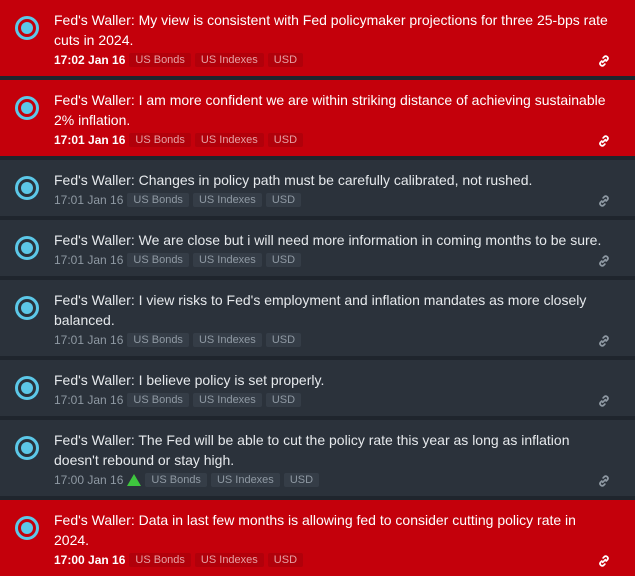 This screenshot has width=635, height=576. Describe the element at coordinates (332, 60) in the screenshot. I see `news-meta: 17:02 Jan 16 US Bonds US Indexes USD` at that location.